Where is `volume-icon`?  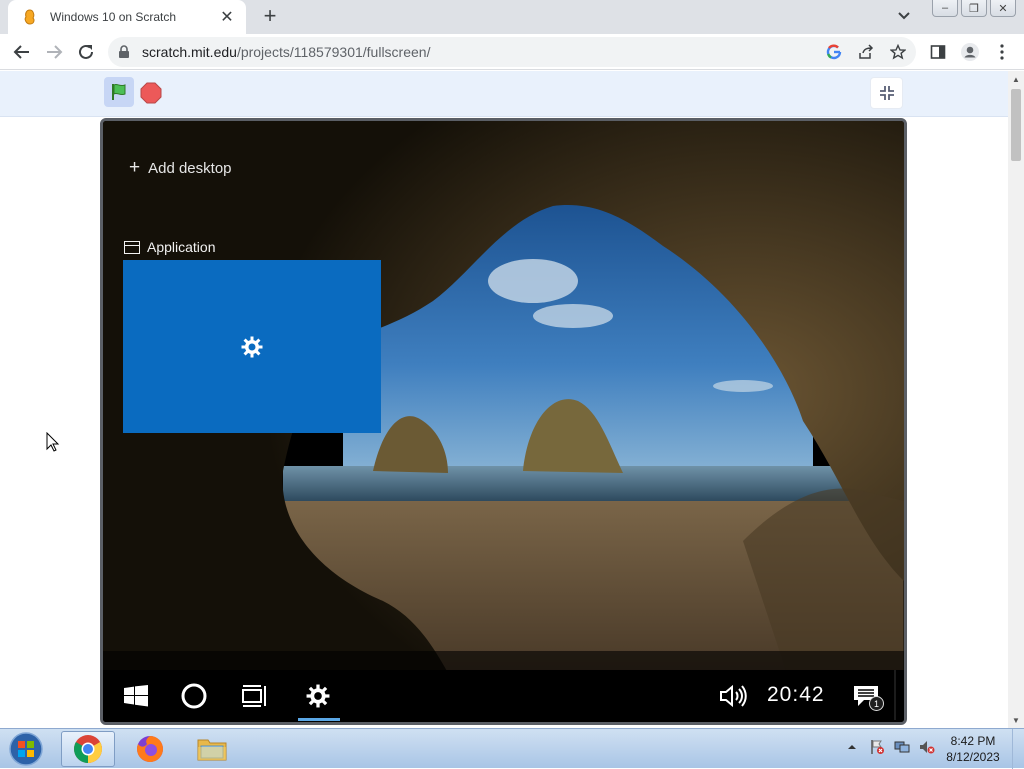
volume-icon is located at coordinates (733, 696).